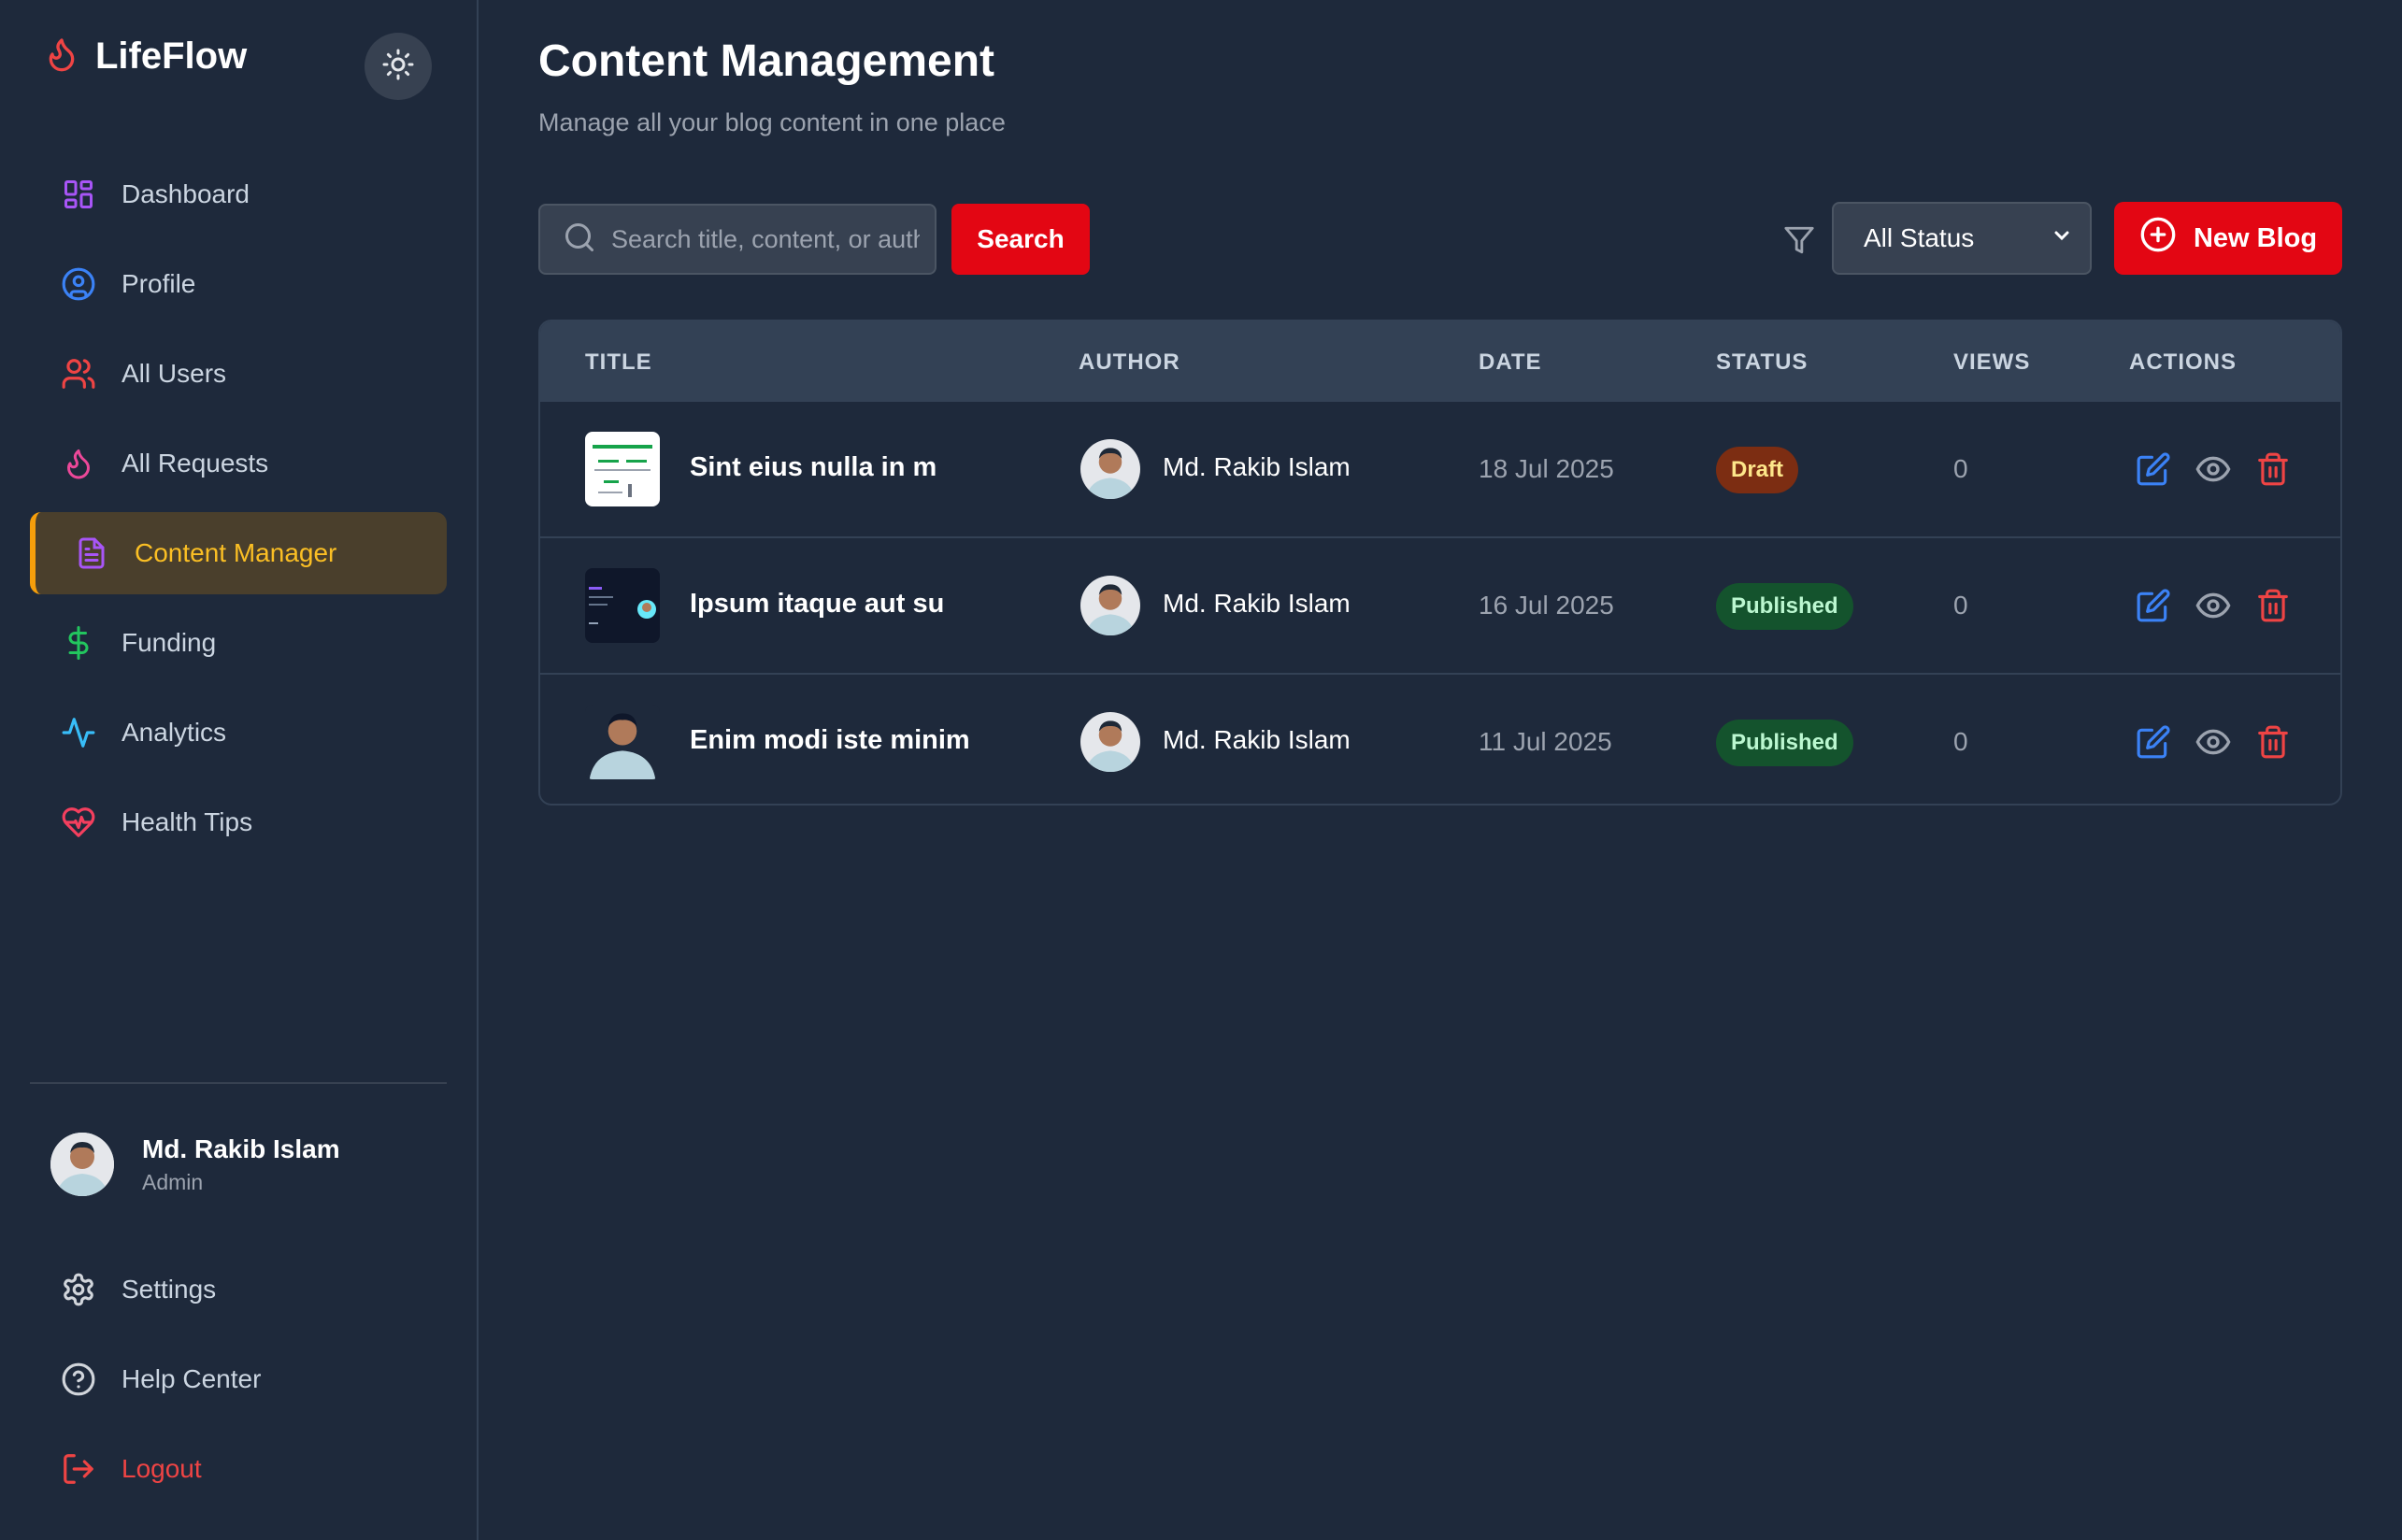 Image resolution: width=2402 pixels, height=1540 pixels. Describe the element at coordinates (1440, 360) in the screenshot. I see `table-header: TITLE AUTHOR DATE STATUS VIEWS ACTIONS` at that location.